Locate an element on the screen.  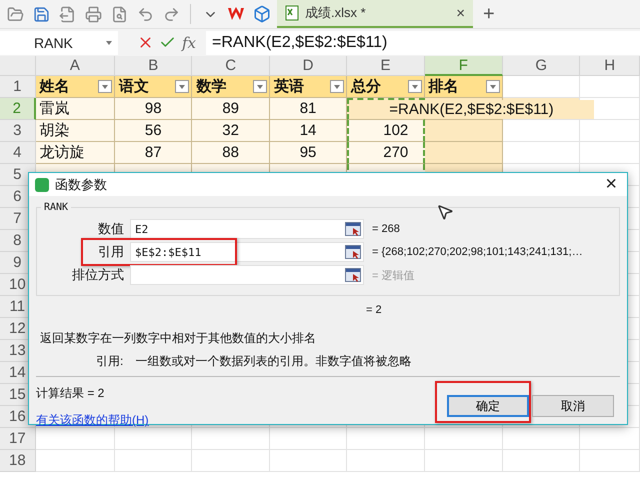
row-header: 1 is located at coordinates (18, 87).